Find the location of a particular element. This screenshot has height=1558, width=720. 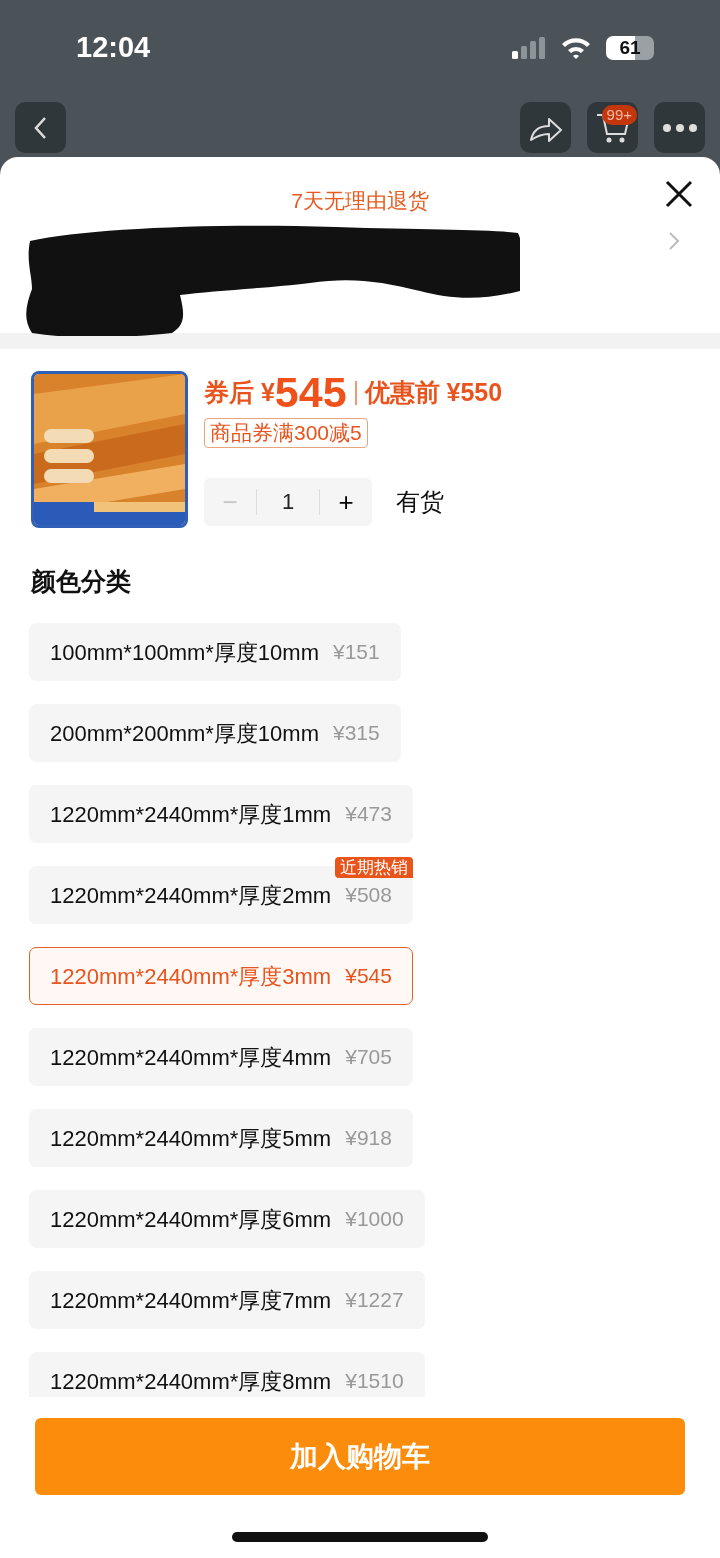

quantity-value: 1 is located at coordinates (288, 502).